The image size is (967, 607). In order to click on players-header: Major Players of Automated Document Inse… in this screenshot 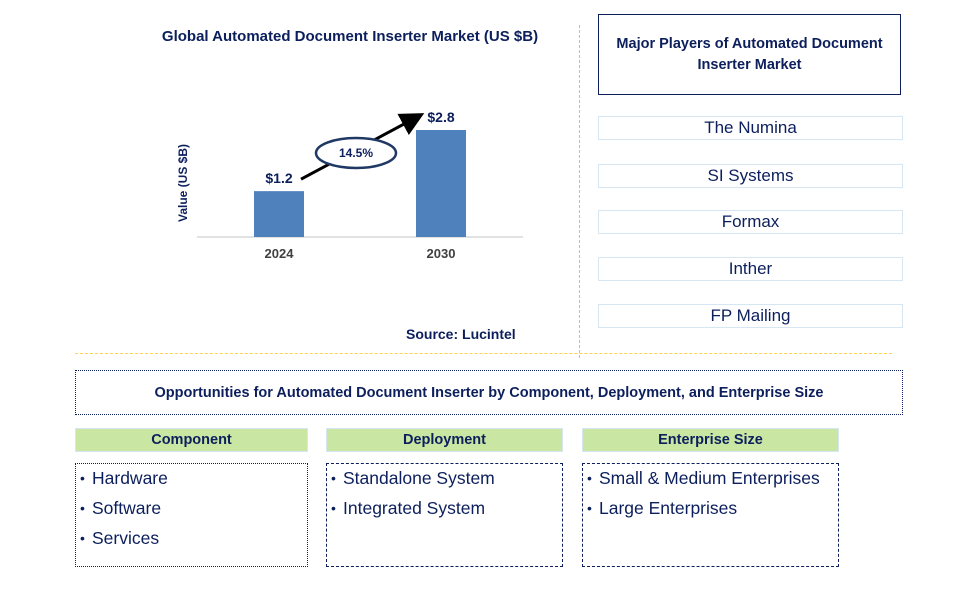, I will do `click(749, 54)`.